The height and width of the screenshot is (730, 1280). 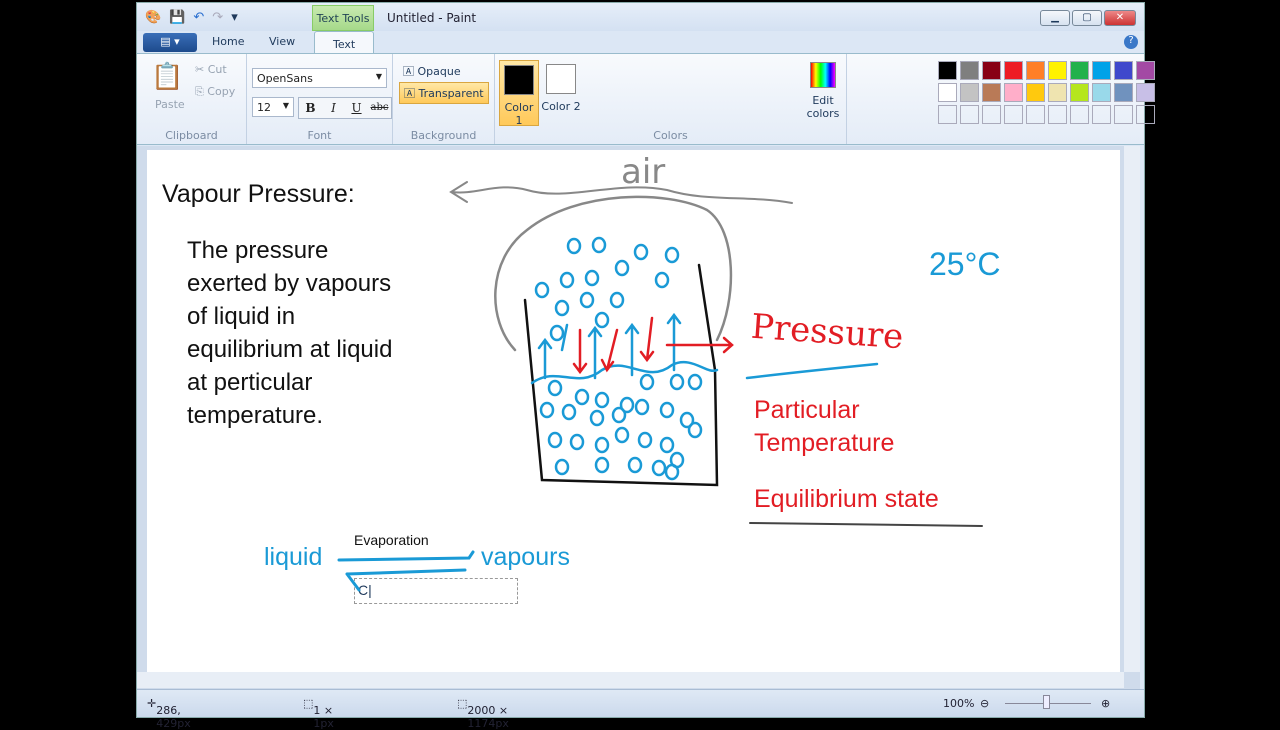 I want to click on vapours-text: vapours, so click(x=525, y=557).